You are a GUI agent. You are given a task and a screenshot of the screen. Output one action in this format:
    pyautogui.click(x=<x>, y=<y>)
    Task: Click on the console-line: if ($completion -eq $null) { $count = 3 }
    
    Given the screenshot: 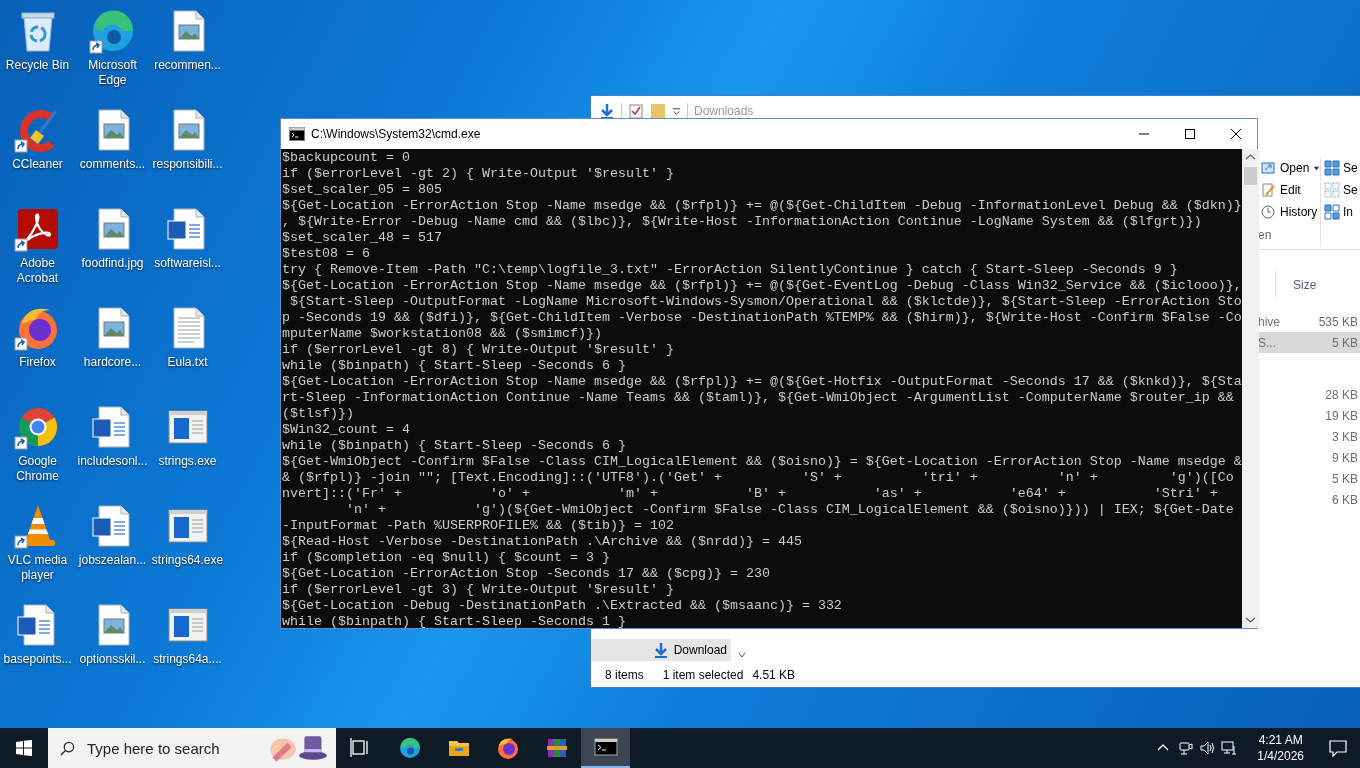 What is the action you would take?
    pyautogui.click(x=445, y=558)
    